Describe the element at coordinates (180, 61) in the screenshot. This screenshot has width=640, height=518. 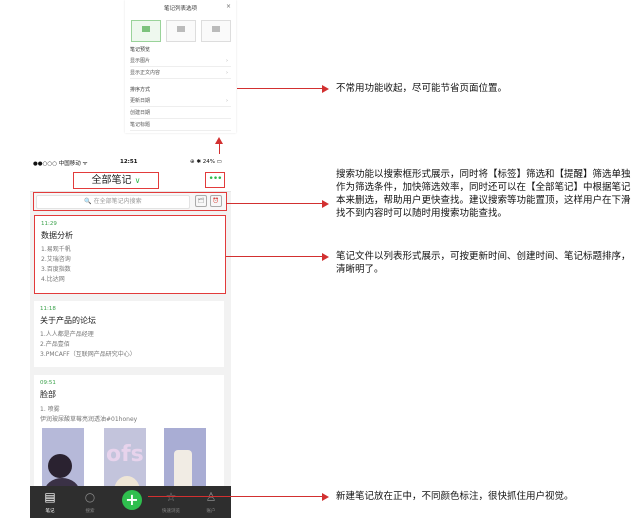
I see `show-image-option: 显示图片 ›` at that location.